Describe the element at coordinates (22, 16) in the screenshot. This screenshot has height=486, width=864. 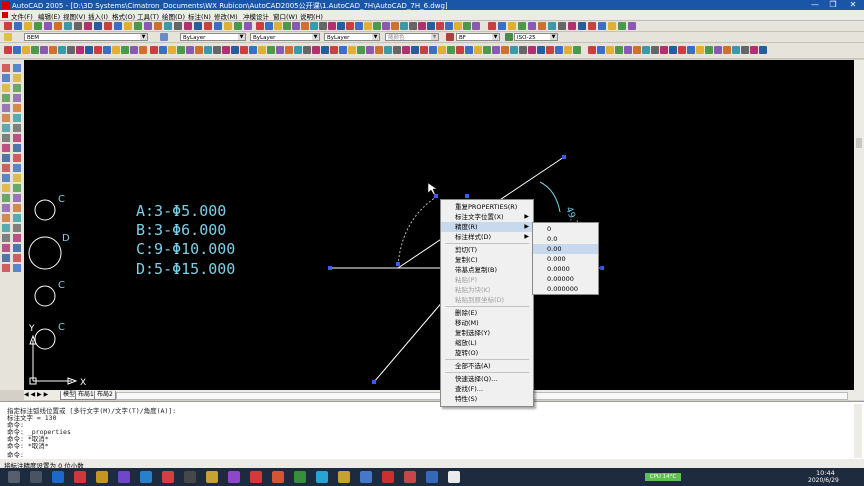
I see `menu-file: 文件(F)` at that location.